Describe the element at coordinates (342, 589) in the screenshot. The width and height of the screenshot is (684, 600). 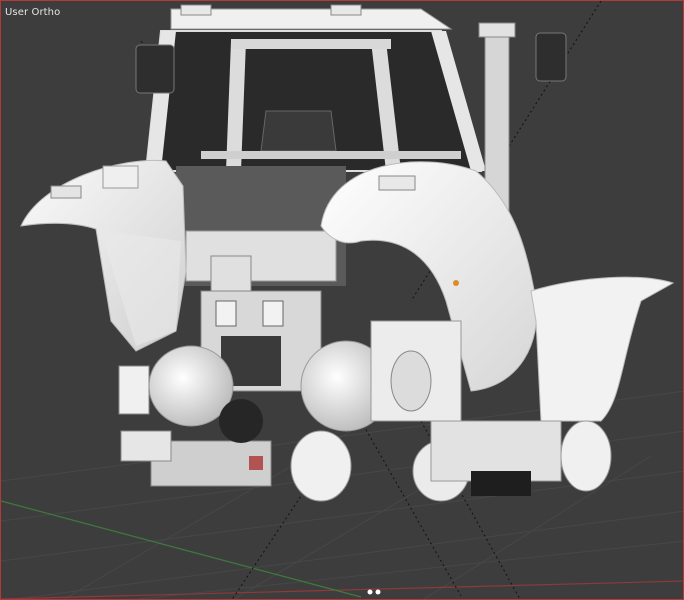
I see `x-axis-line` at that location.